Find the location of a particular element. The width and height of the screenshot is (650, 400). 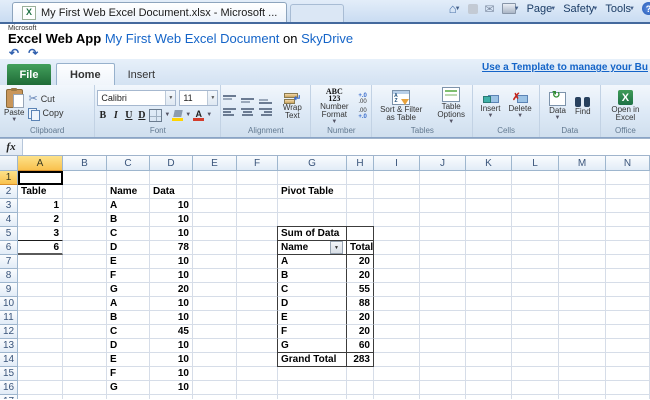

cell-D13: 10 is located at coordinates (171, 346).